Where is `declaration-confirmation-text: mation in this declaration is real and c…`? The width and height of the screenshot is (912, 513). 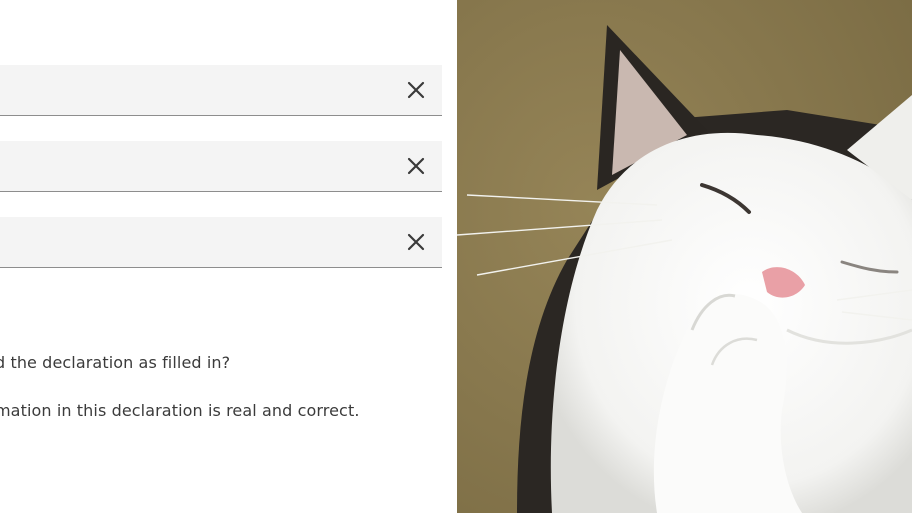 declaration-confirmation-text: mation in this declaration is real and c… is located at coordinates (180, 410).